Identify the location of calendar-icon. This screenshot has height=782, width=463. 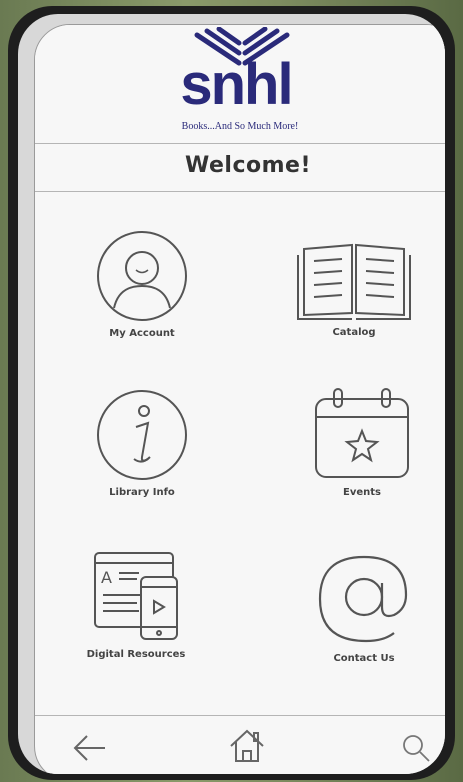
(362, 433).